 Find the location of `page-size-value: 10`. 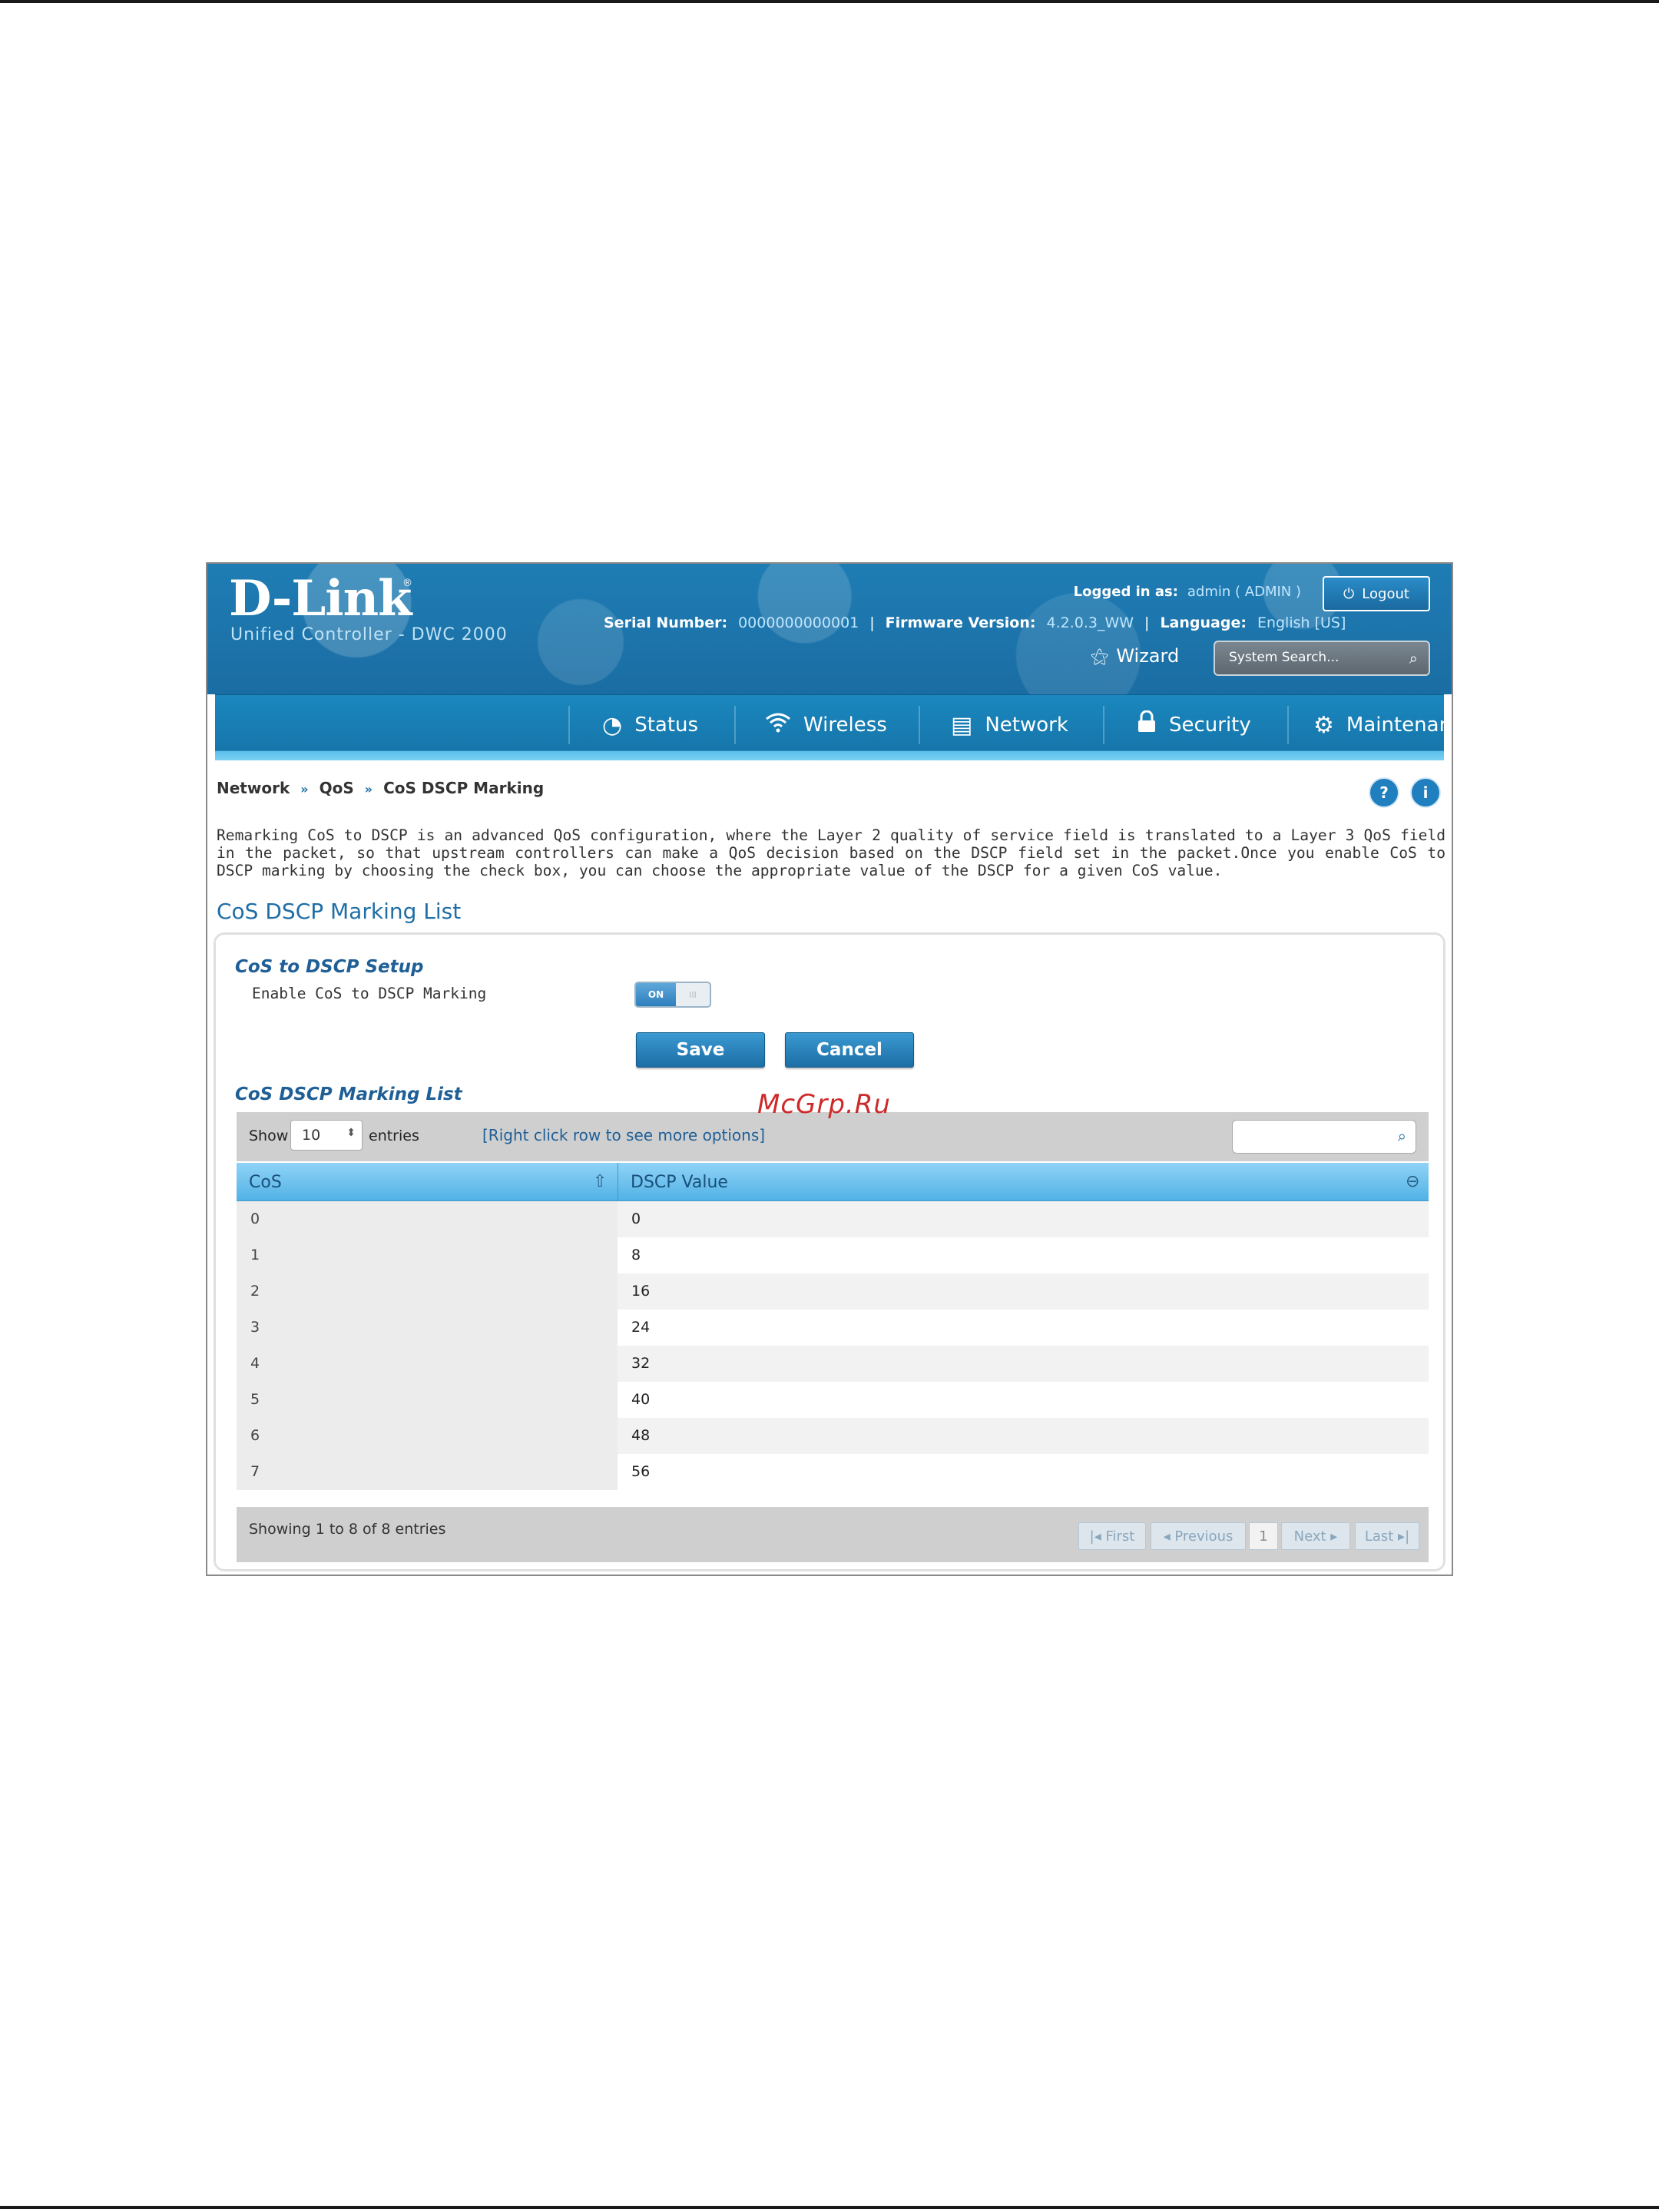

page-size-value: 10 is located at coordinates (311, 1135).